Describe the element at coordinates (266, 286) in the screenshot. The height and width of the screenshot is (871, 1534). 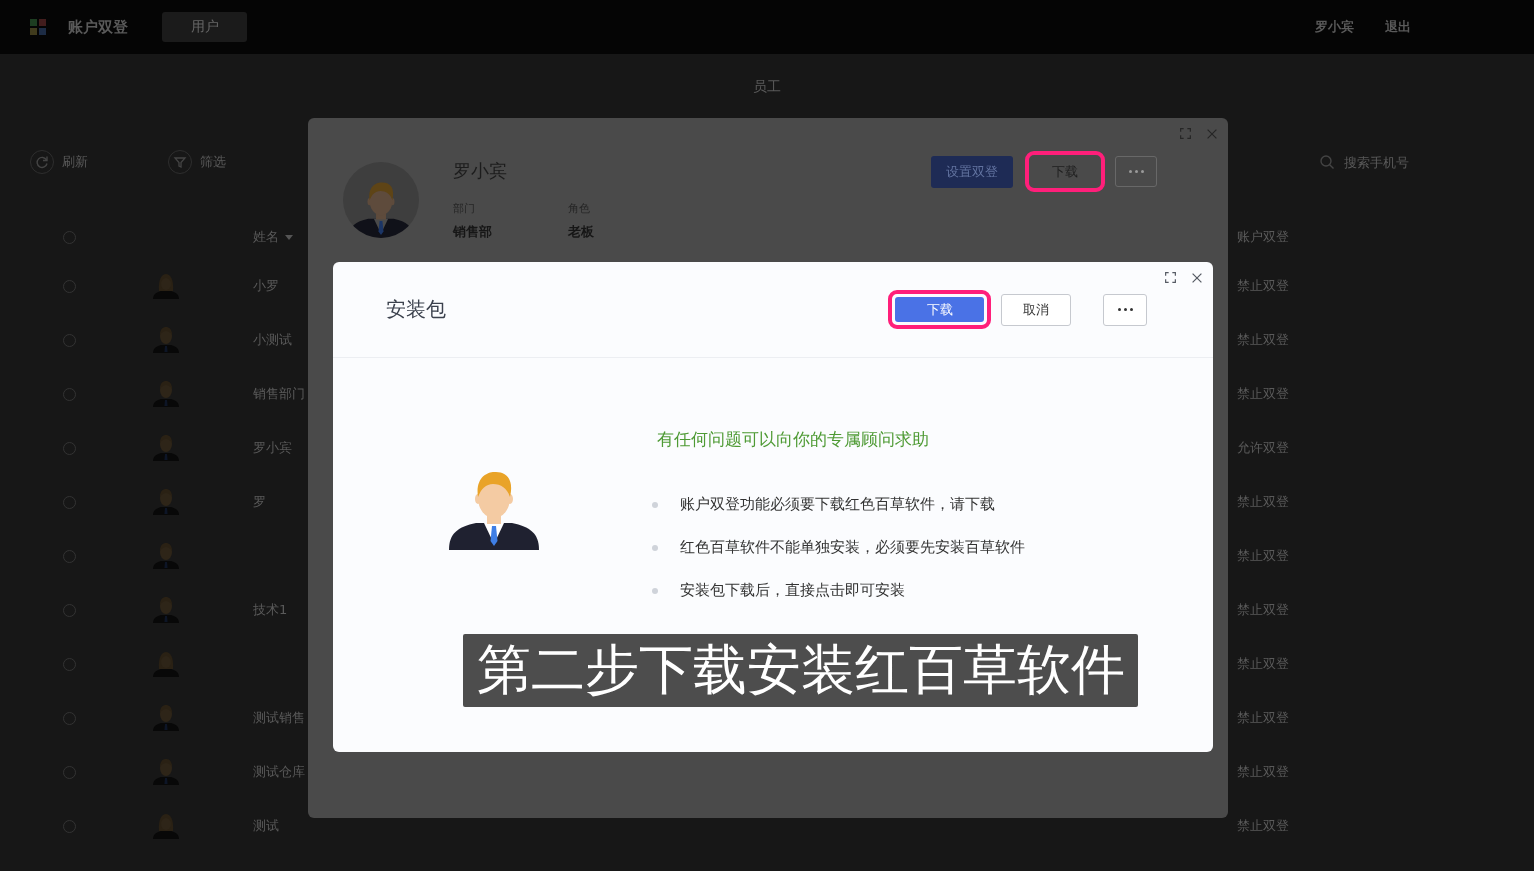
I see `table-cell: 小罗` at that location.